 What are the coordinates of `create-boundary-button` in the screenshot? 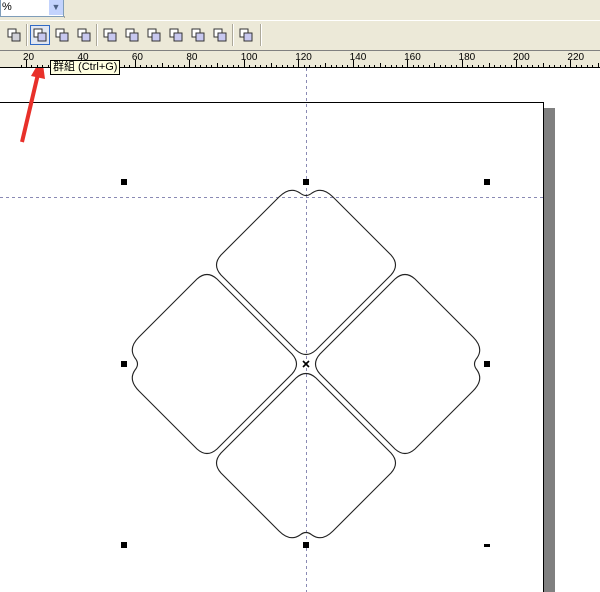 It's located at (246, 35).